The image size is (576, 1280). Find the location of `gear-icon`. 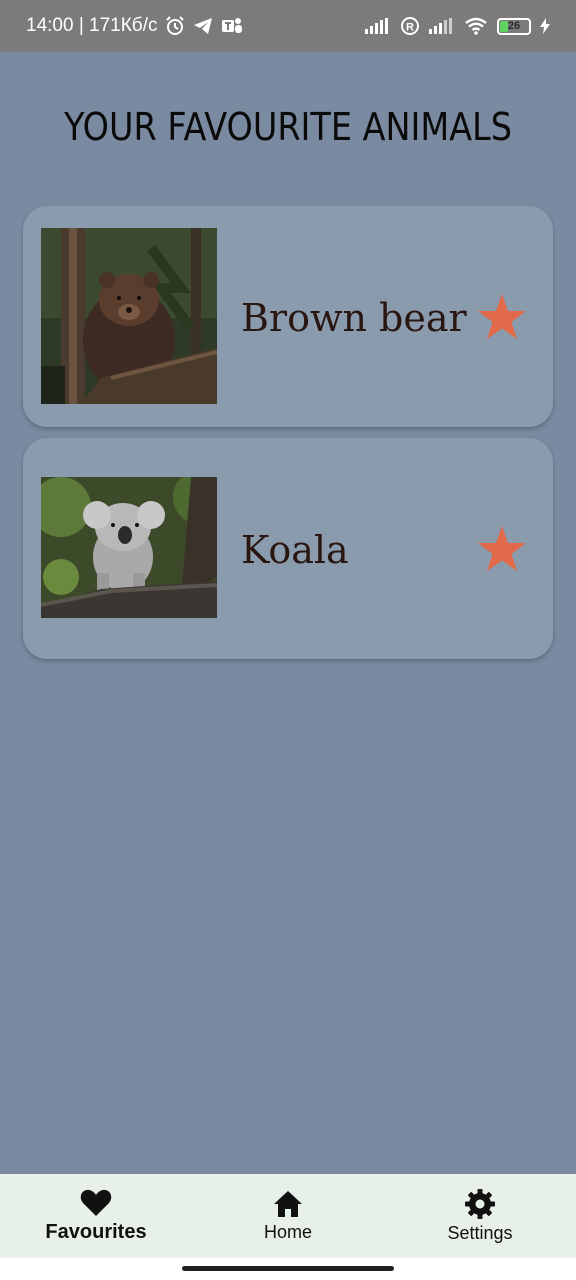

gear-icon is located at coordinates (480, 1203).